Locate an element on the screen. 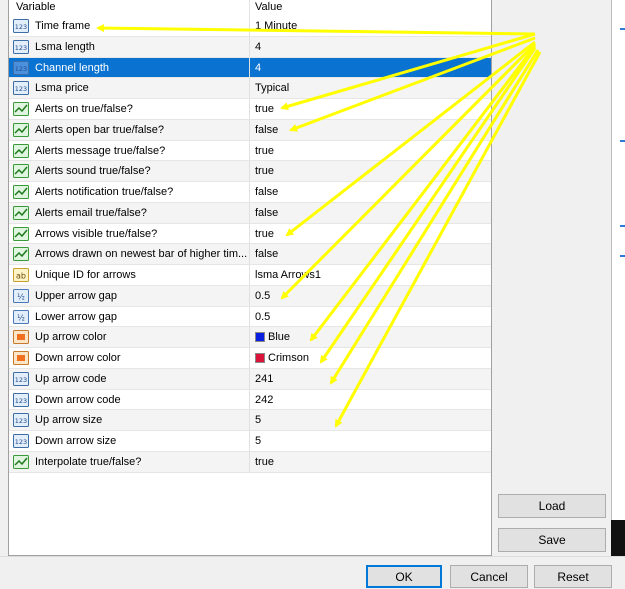  parameter-row: 123 Time frame 1 Minute is located at coordinates (250, 26).